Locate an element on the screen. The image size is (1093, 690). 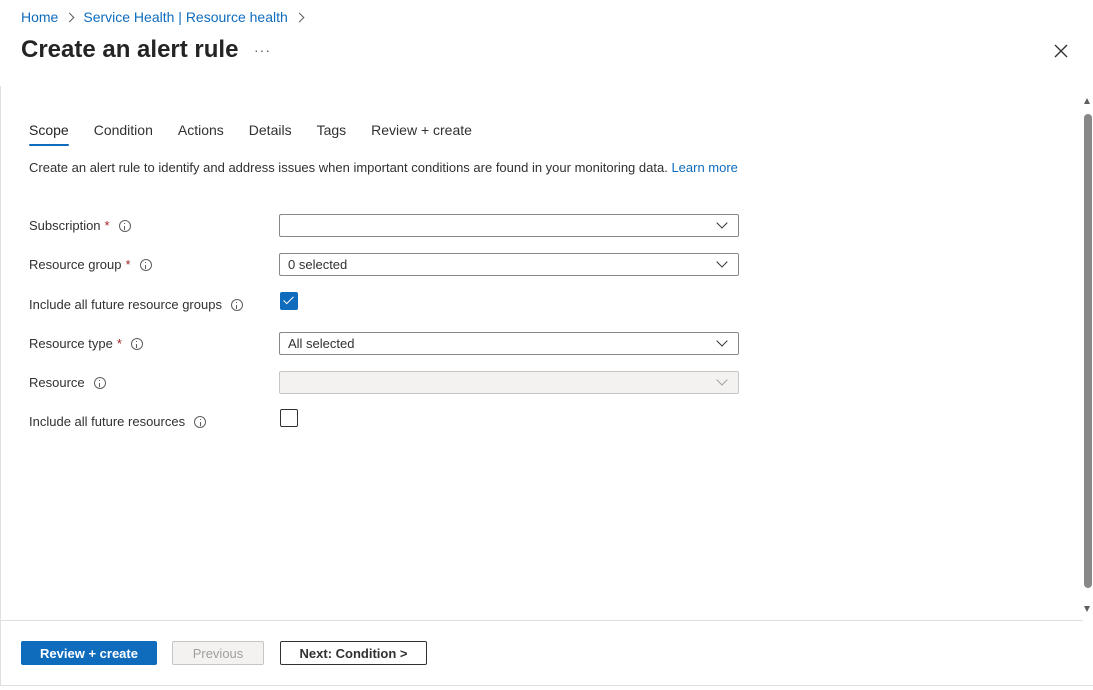
tab-scope: Scope is located at coordinates (49, 134).